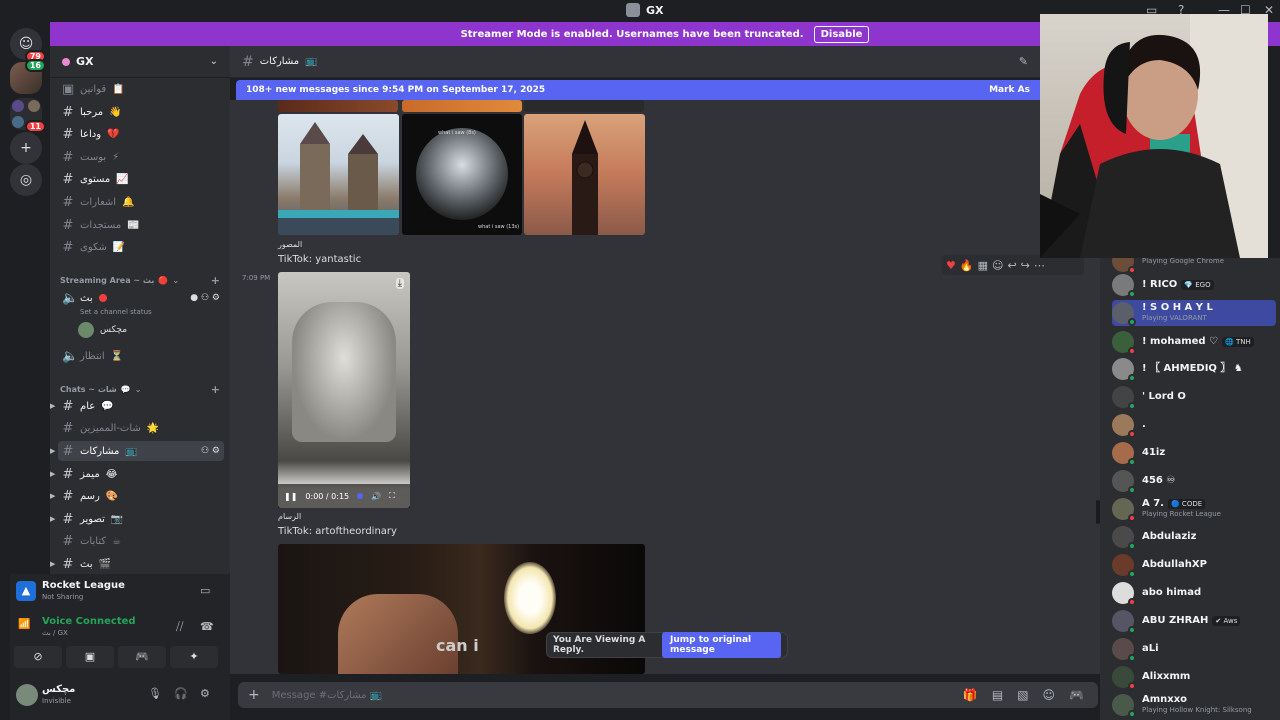 The height and width of the screenshot is (720, 1280). What do you see at coordinates (90, 657) in the screenshot?
I see `share-screen-button: ▣` at bounding box center [90, 657].